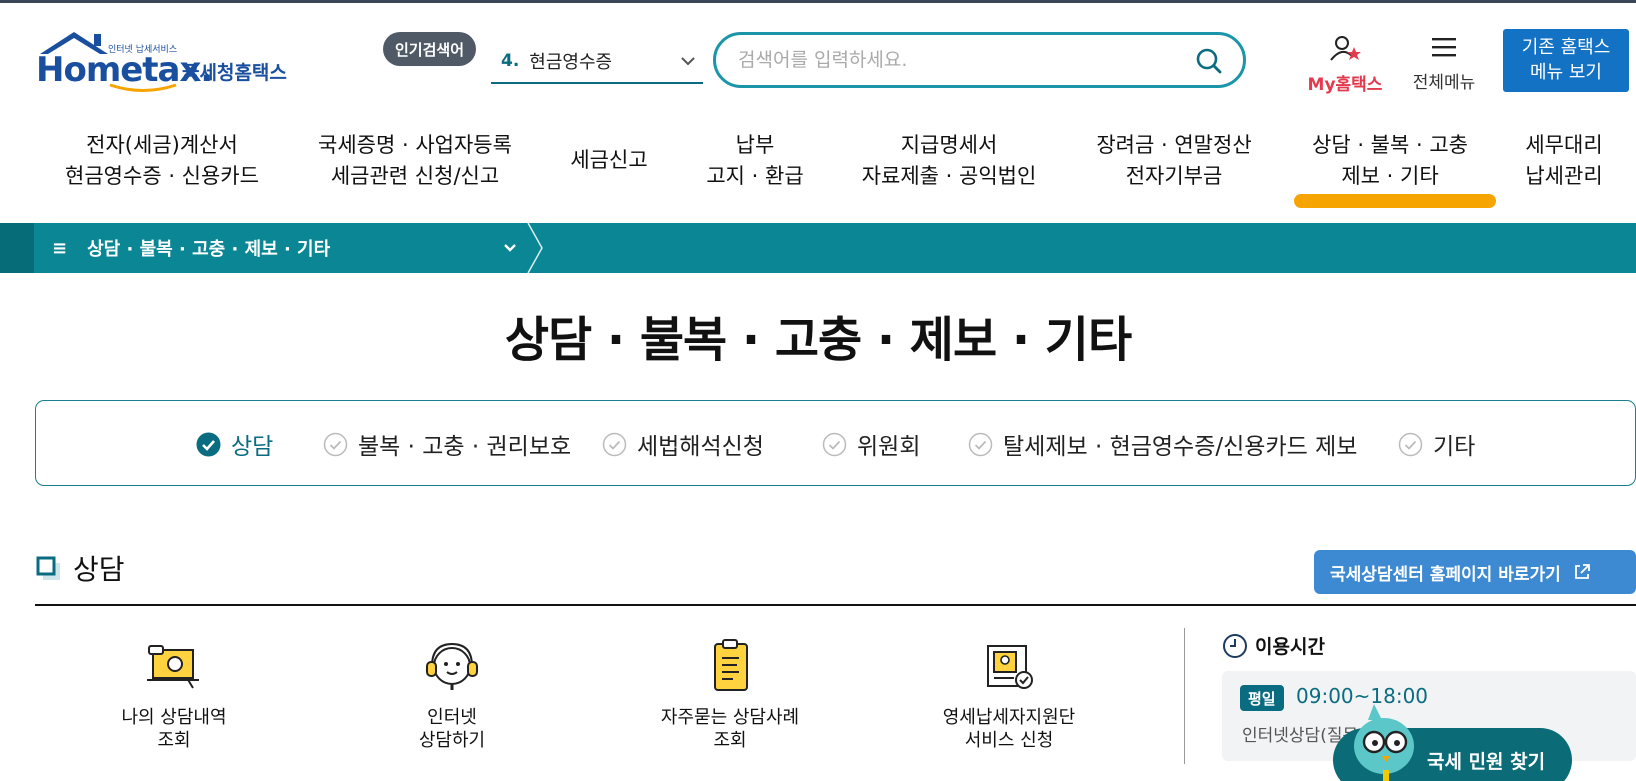  Describe the element at coordinates (1582, 571) in the screenshot. I see `external-link-icon` at that location.